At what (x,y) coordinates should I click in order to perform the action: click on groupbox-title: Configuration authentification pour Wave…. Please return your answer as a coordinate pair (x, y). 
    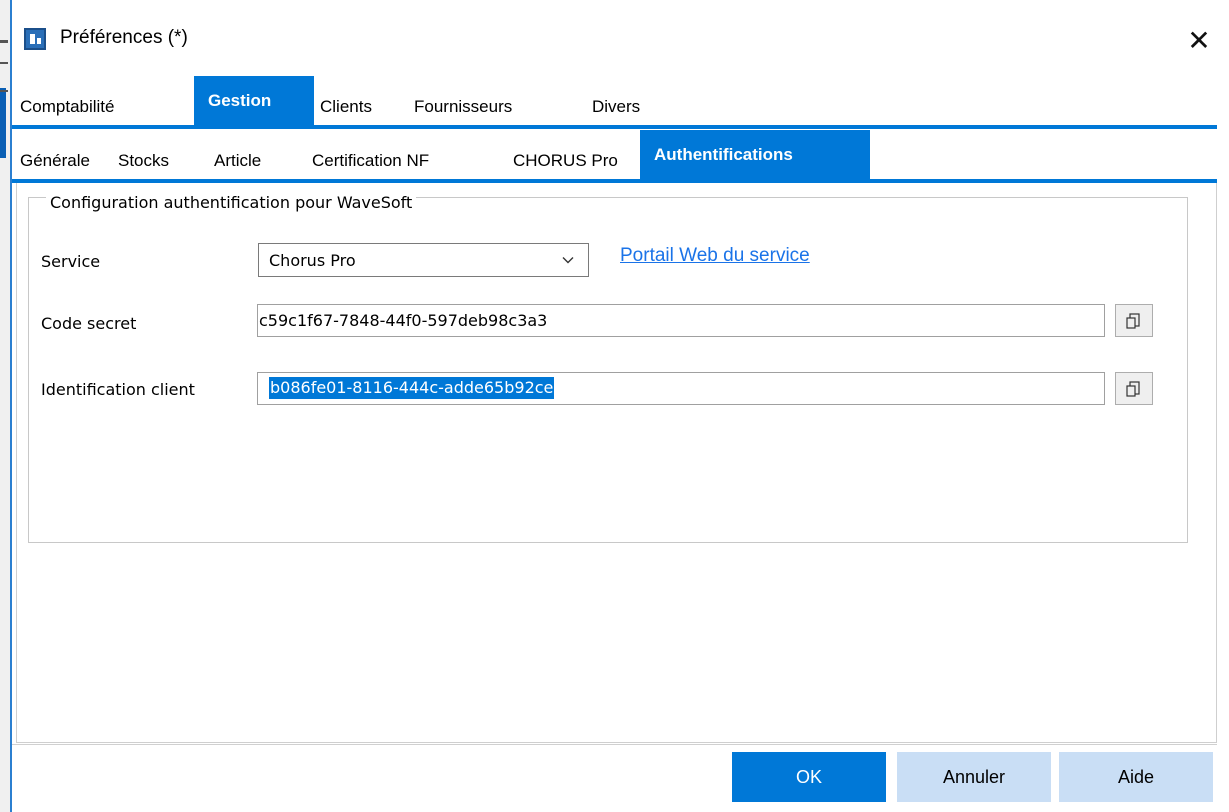
    Looking at the image, I should click on (231, 202).